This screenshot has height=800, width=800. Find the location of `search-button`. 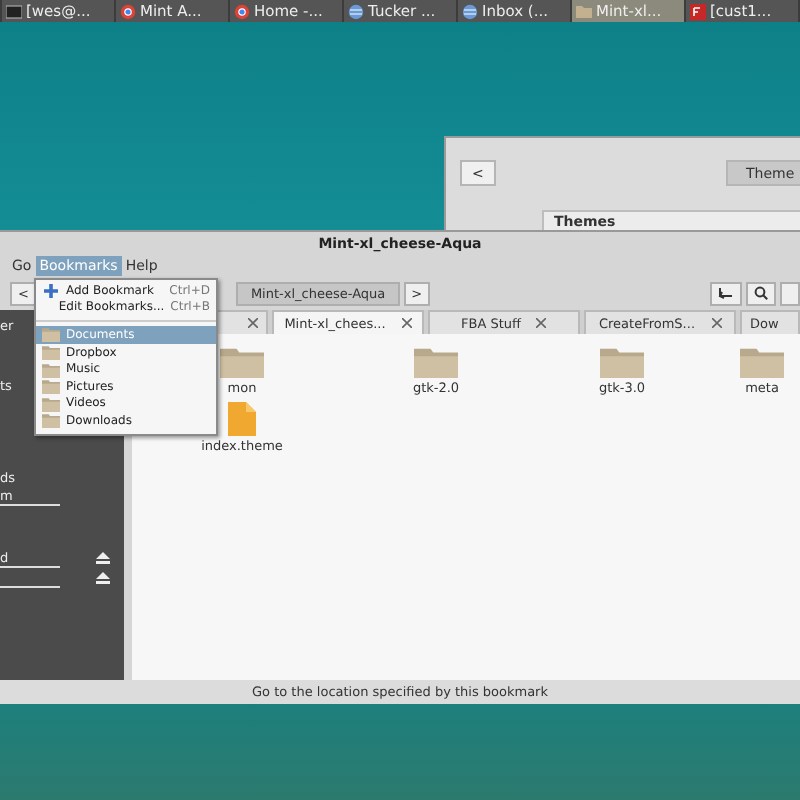

search-button is located at coordinates (761, 293).